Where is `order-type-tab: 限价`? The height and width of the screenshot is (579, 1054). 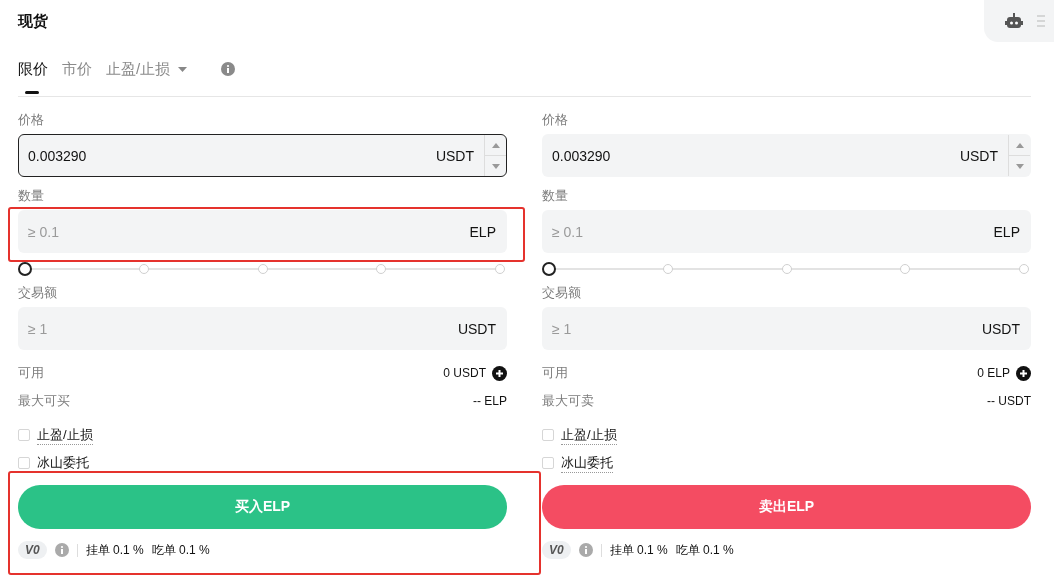 order-type-tab: 限价 is located at coordinates (33, 69).